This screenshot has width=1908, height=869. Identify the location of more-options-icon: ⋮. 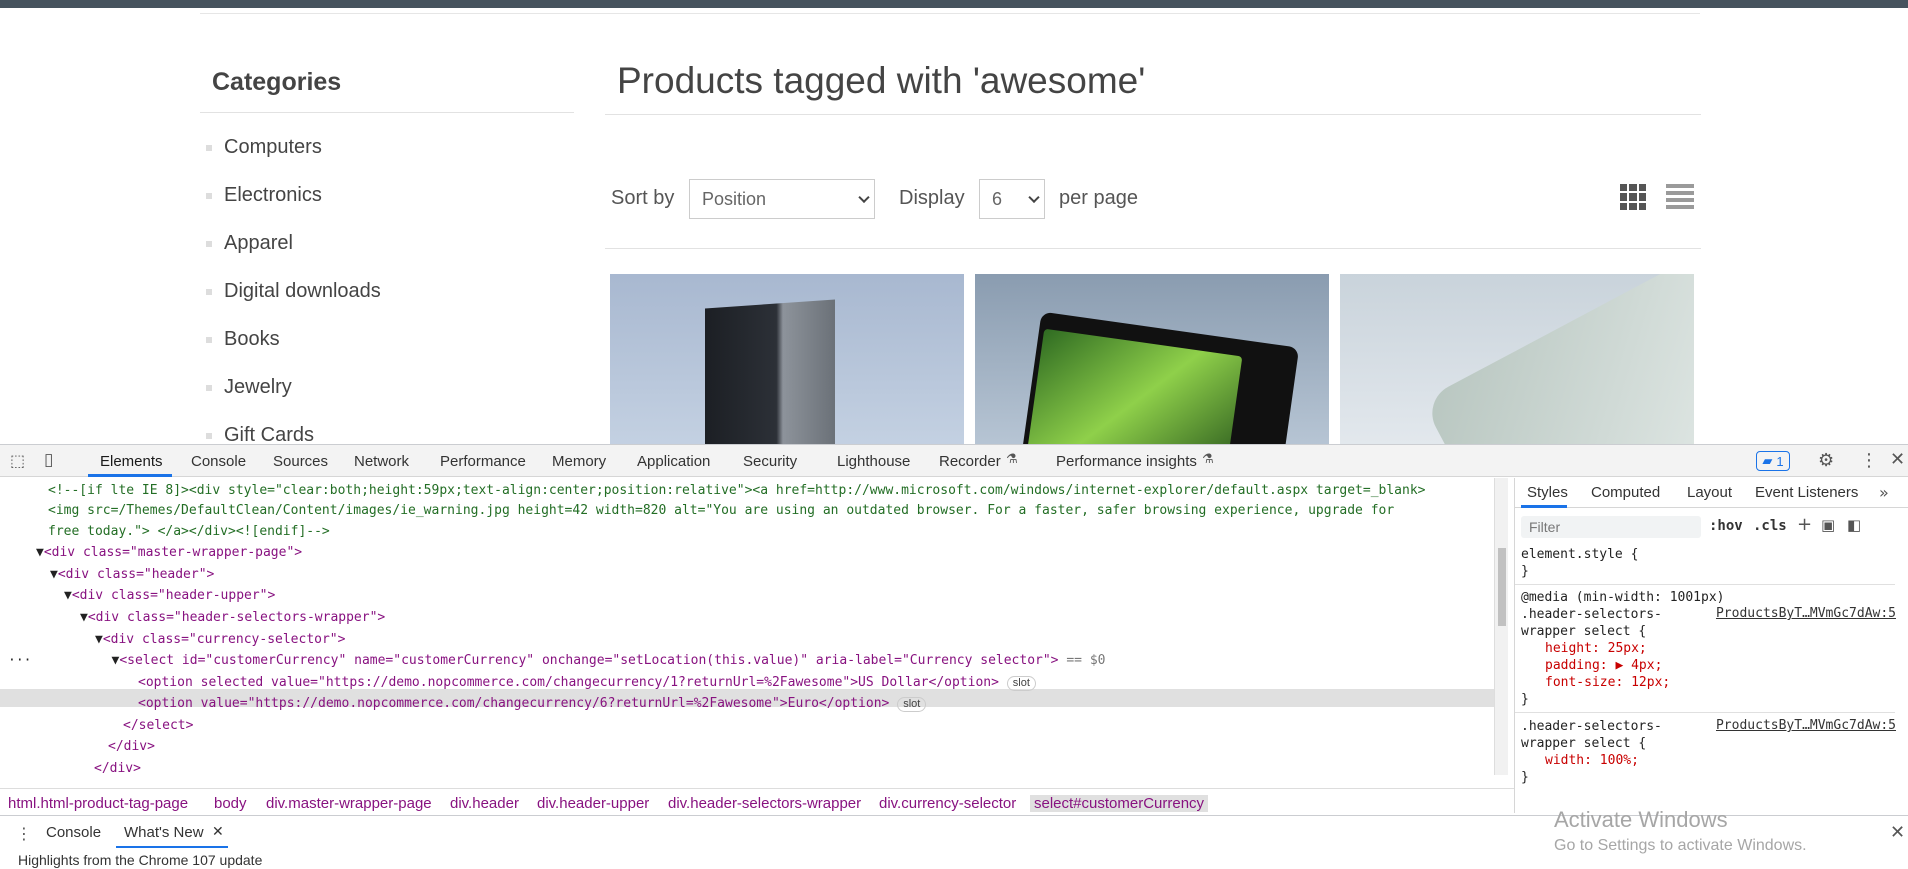
(1869, 460).